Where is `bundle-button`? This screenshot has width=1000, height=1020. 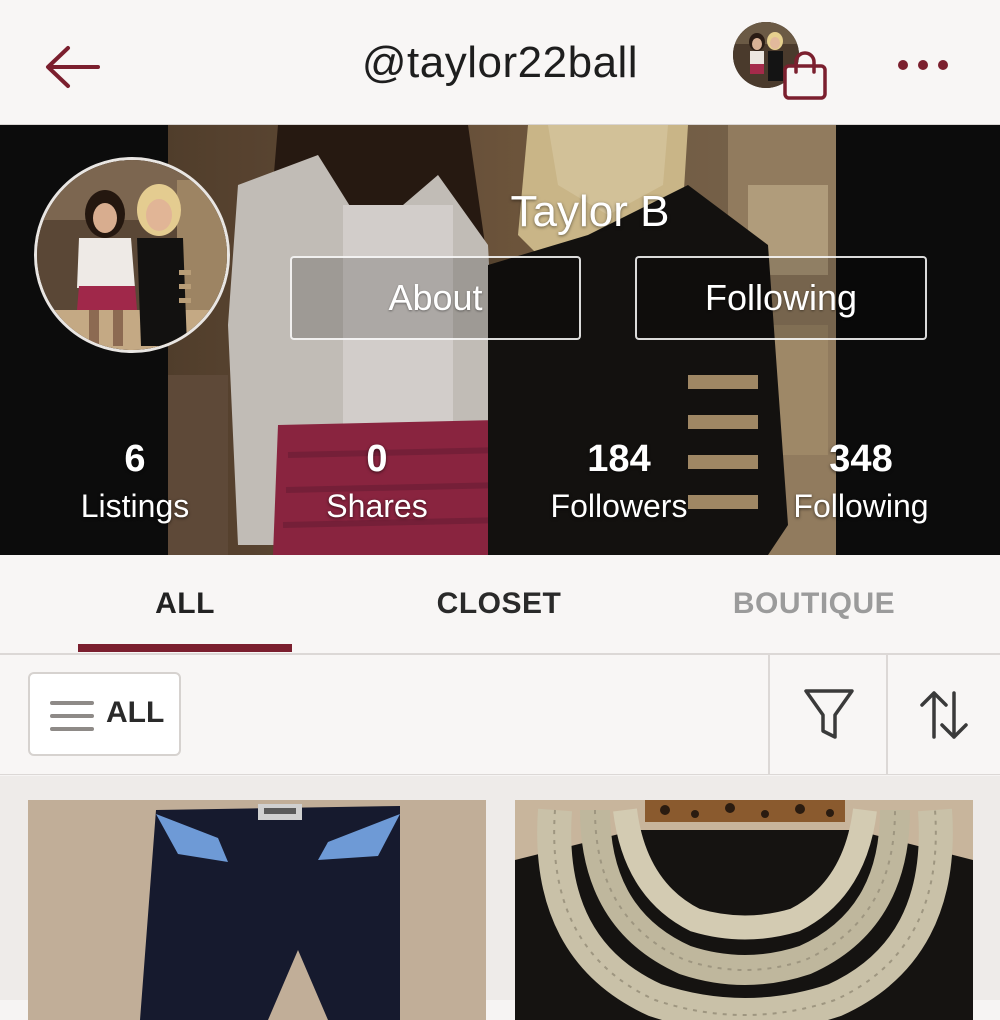
bundle-button is located at coordinates (783, 63).